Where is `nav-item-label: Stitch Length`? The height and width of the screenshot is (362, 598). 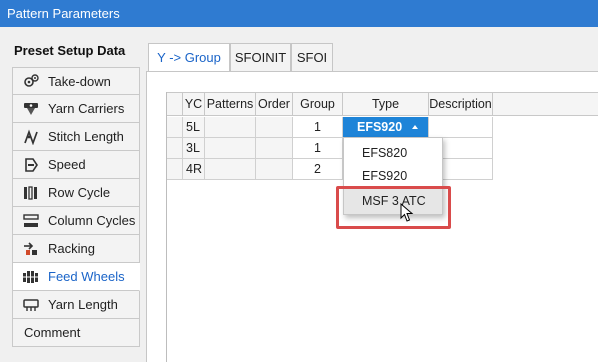 nav-item-label: Stitch Length is located at coordinates (86, 136).